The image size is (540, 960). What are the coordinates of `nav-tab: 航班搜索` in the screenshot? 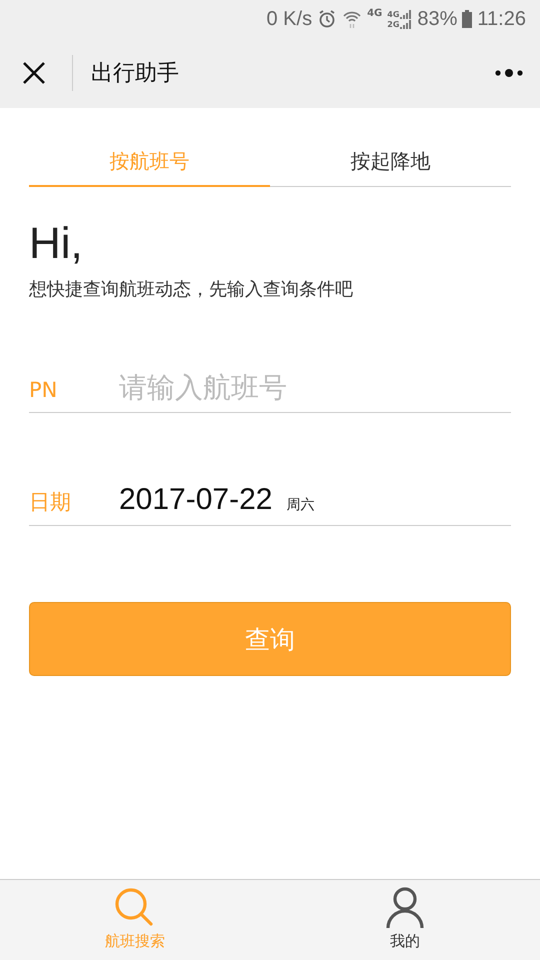 It's located at (135, 920).